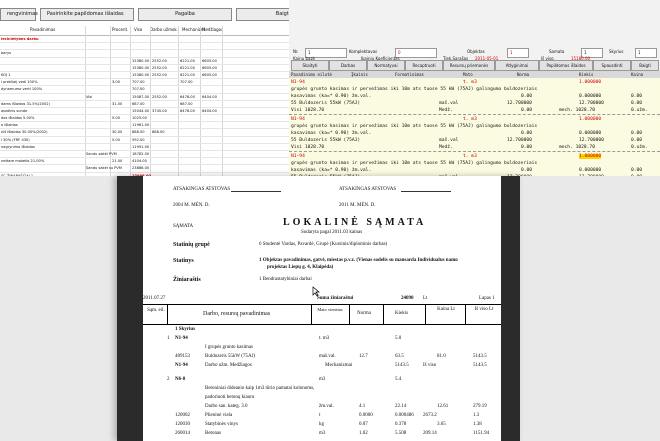  Describe the element at coordinates (19, 14) in the screenshot. I see `toolbar-button-rengvinimas: rengvinimas` at that location.